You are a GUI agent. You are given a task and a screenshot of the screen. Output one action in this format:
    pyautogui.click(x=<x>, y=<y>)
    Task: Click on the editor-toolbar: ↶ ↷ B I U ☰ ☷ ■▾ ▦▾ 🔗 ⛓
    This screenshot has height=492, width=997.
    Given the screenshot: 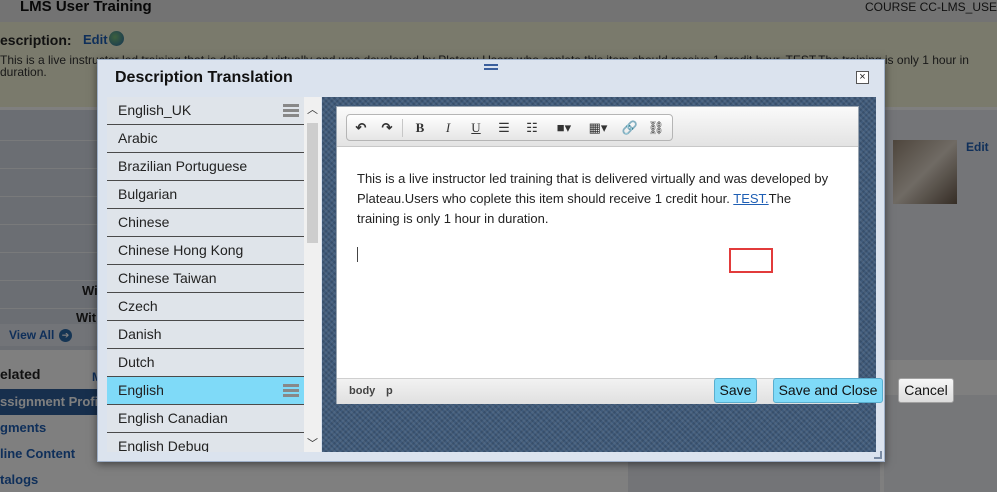 What is the action you would take?
    pyautogui.click(x=597, y=127)
    